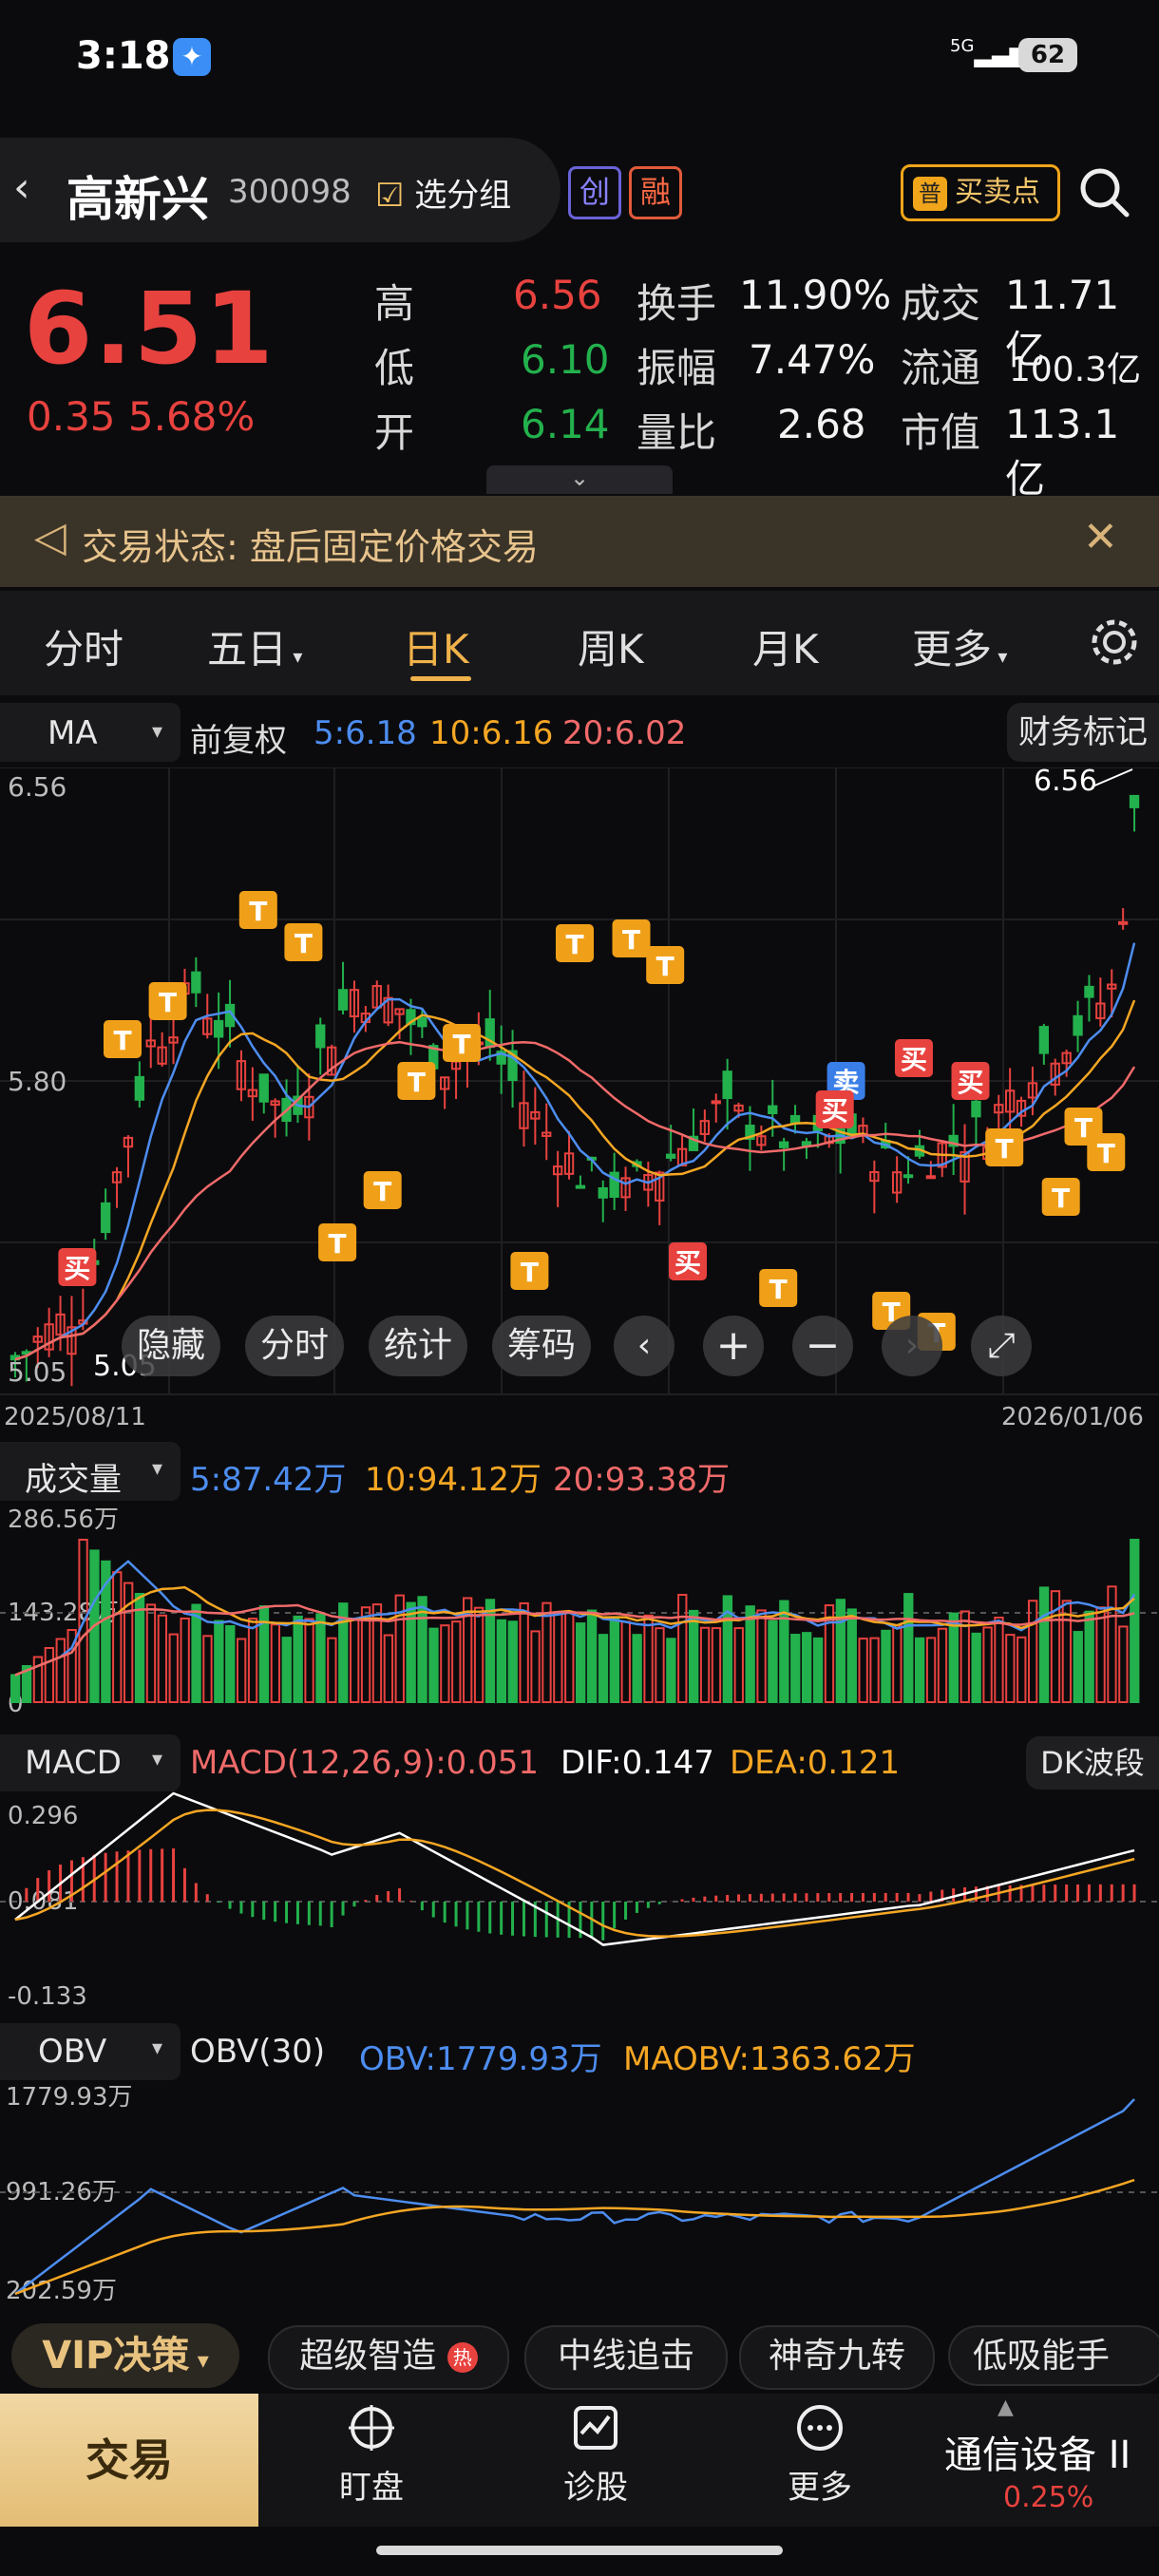 This screenshot has width=1159, height=2576. What do you see at coordinates (676, 368) in the screenshot?
I see `amplitude-label: 振幅` at bounding box center [676, 368].